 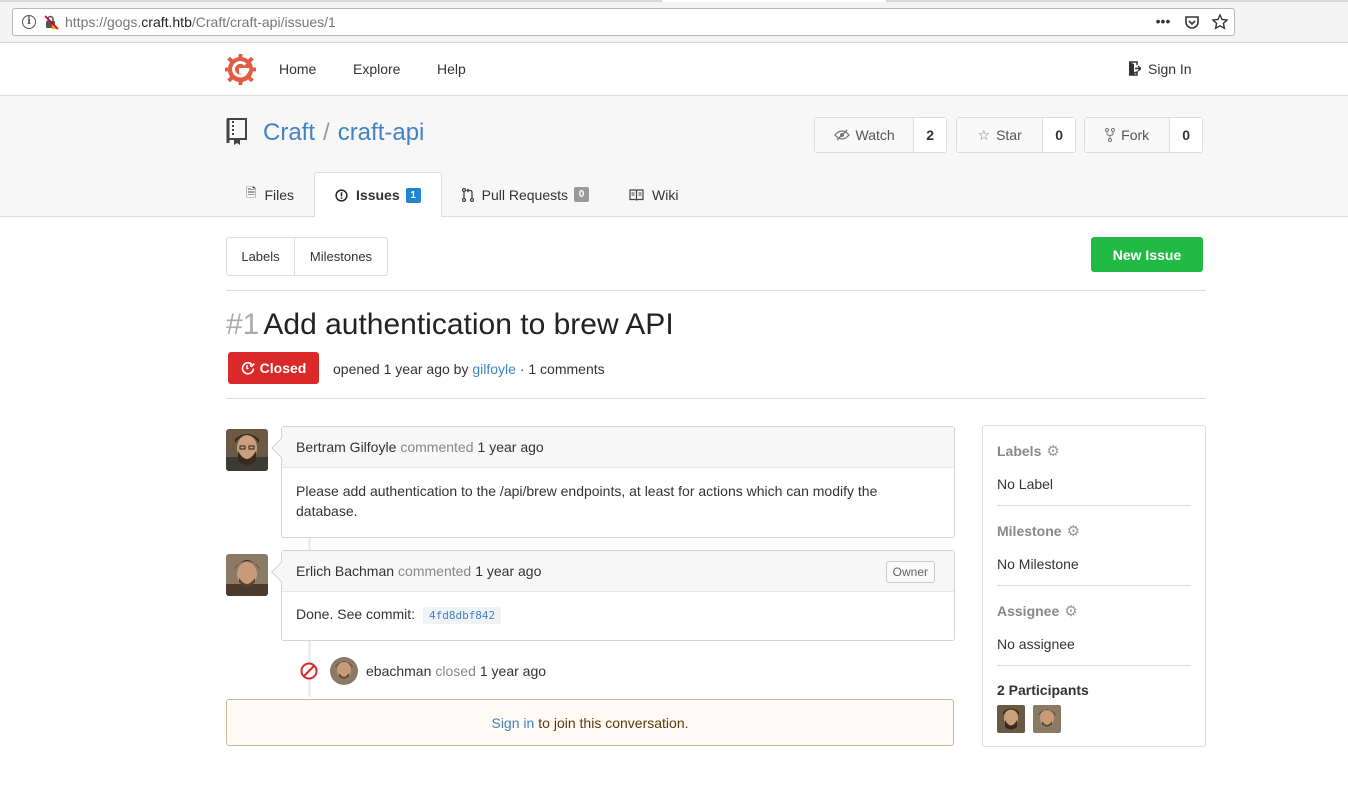 I want to click on nav-home: Home, so click(x=297, y=69).